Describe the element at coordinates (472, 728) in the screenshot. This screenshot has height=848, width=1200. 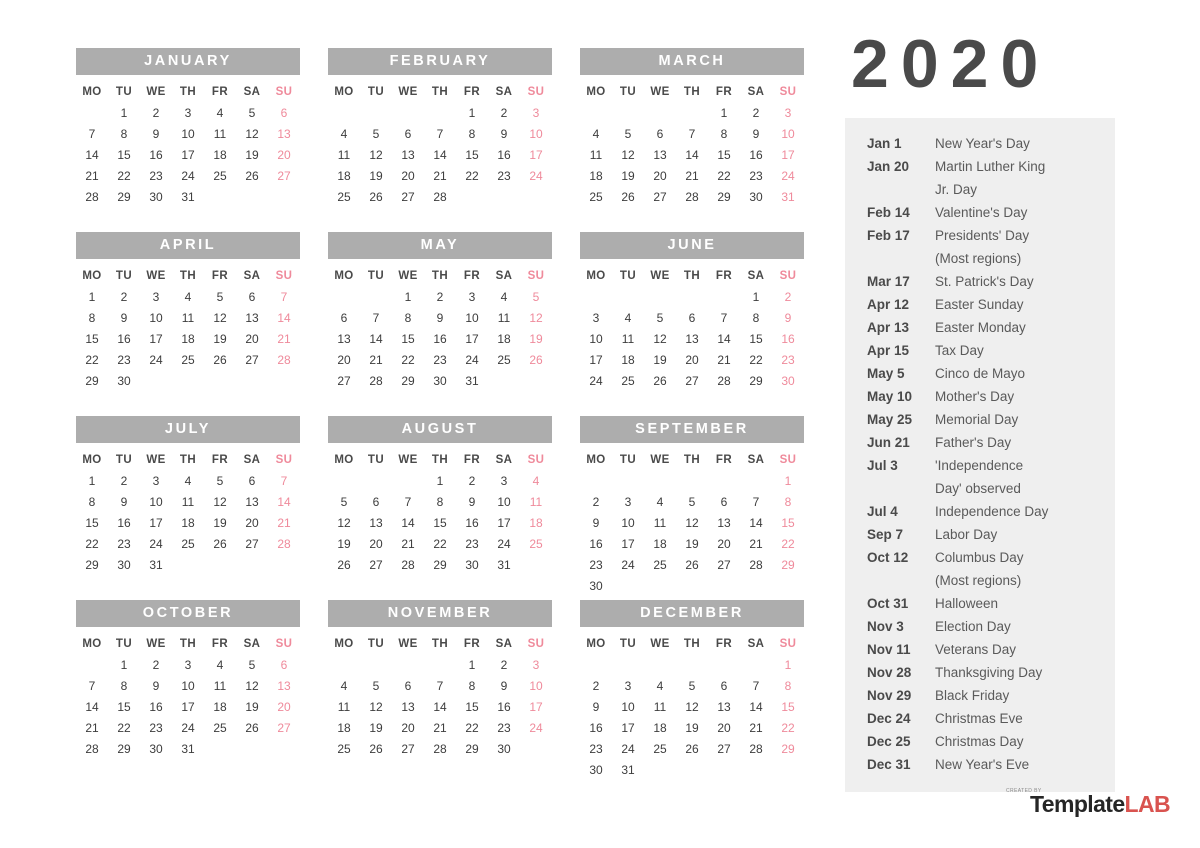
I see `day-cell: 22` at that location.